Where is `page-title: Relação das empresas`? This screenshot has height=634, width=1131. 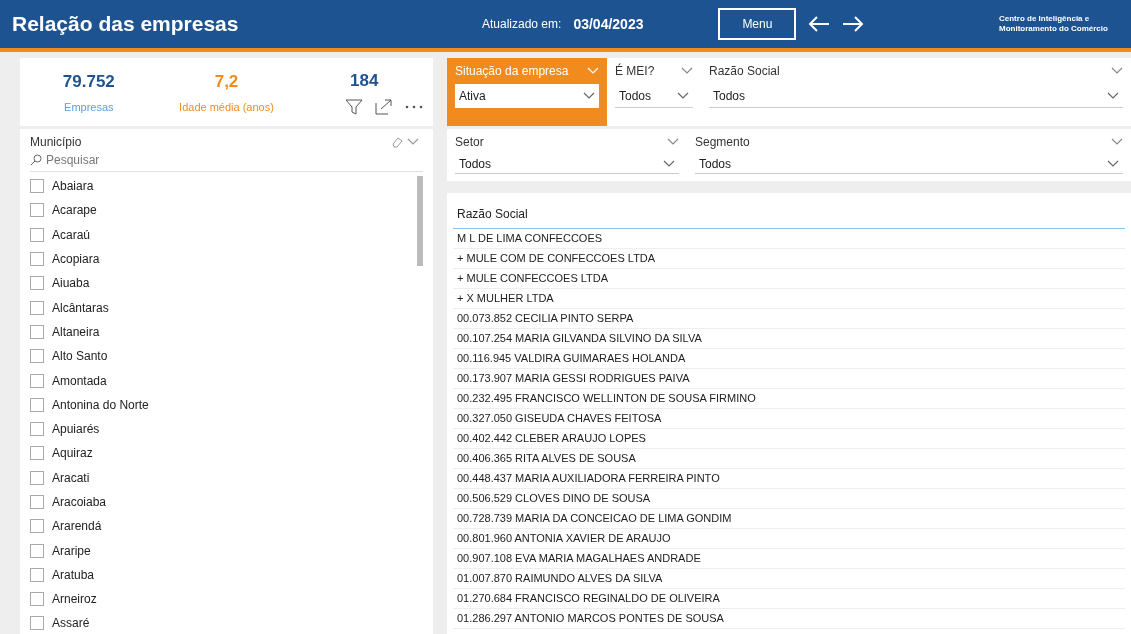 page-title: Relação das empresas is located at coordinates (126, 24).